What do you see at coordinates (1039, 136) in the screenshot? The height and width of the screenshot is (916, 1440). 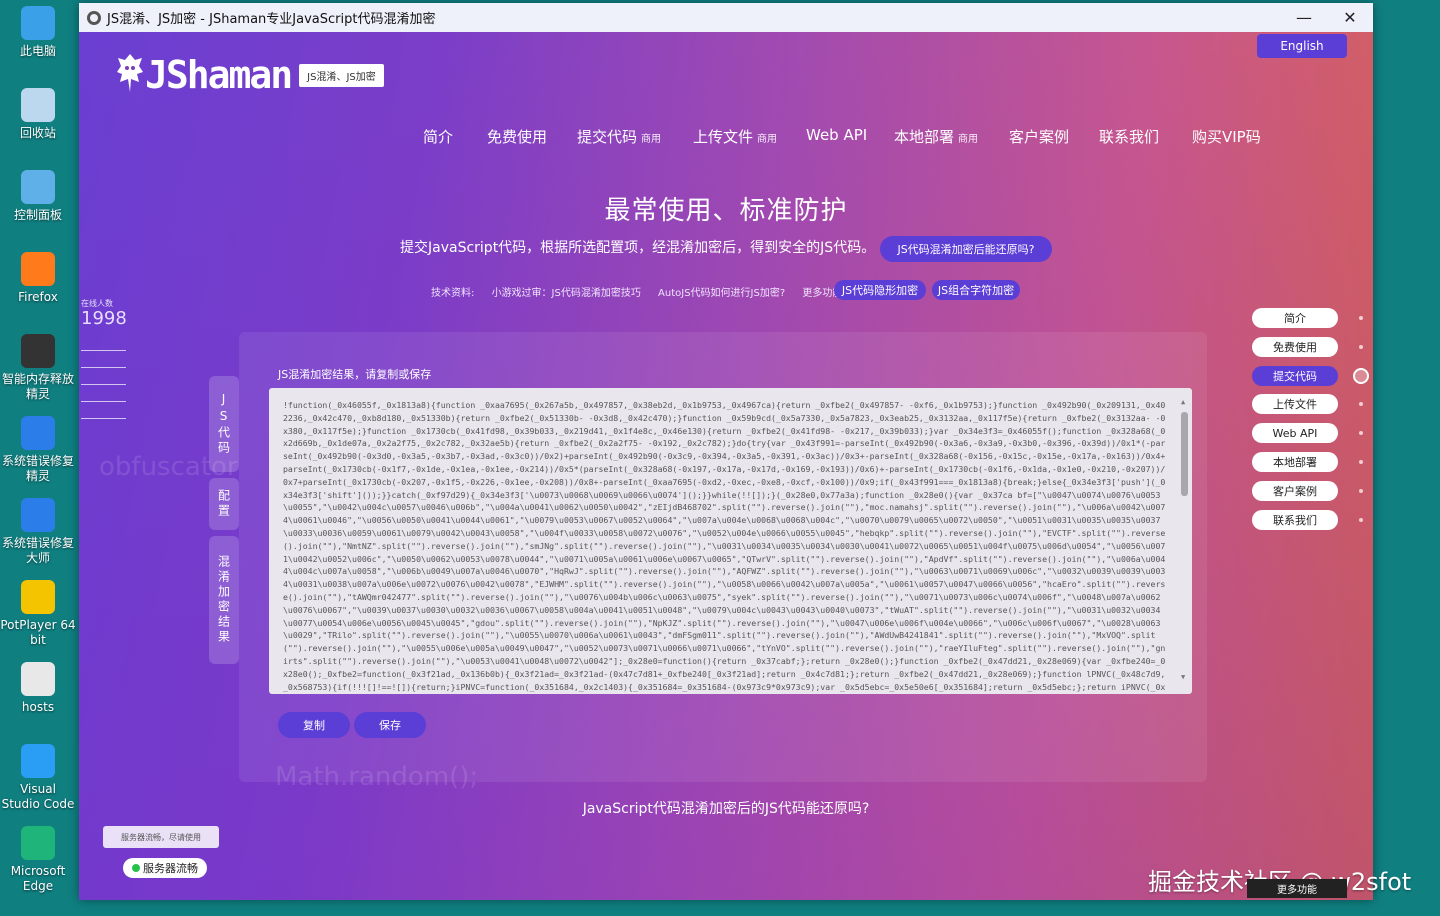 I see `nav-item: 客户案例` at bounding box center [1039, 136].